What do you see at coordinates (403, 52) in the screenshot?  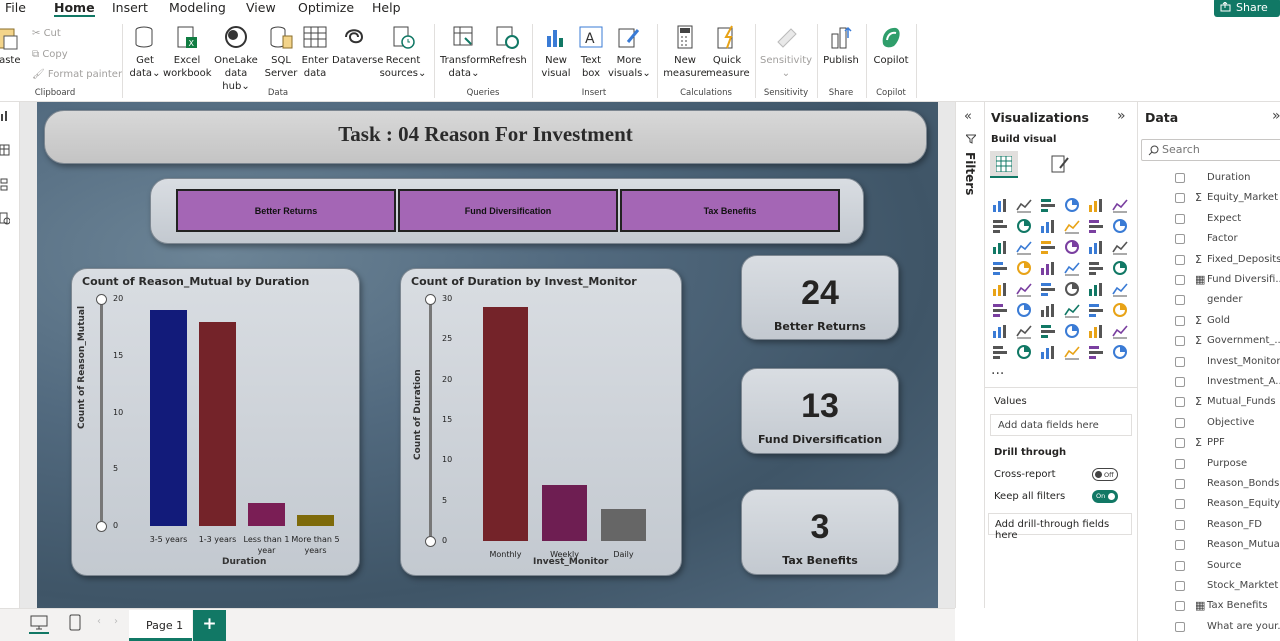 I see `recent-sources-button: Recent sources⌄` at bounding box center [403, 52].